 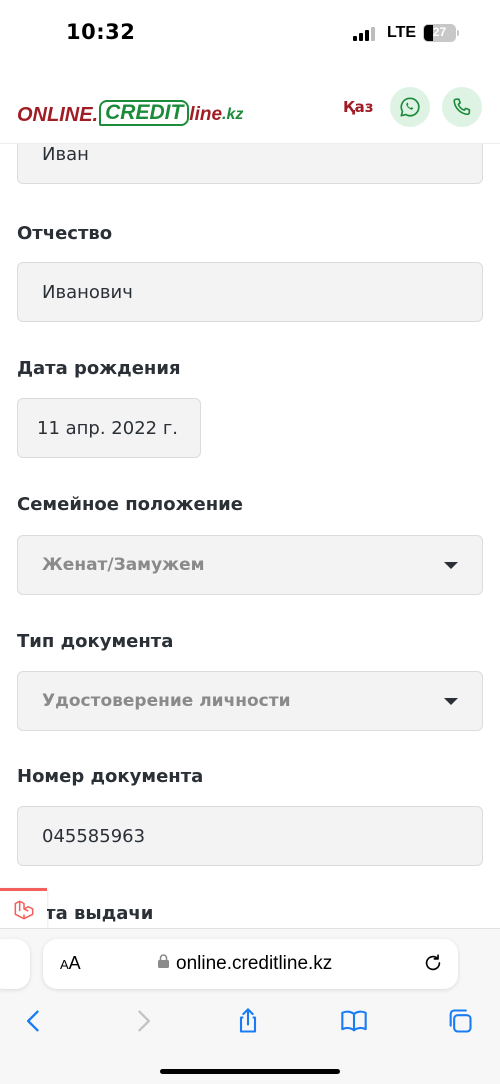 I want to click on book-icon, so click(x=354, y=1021).